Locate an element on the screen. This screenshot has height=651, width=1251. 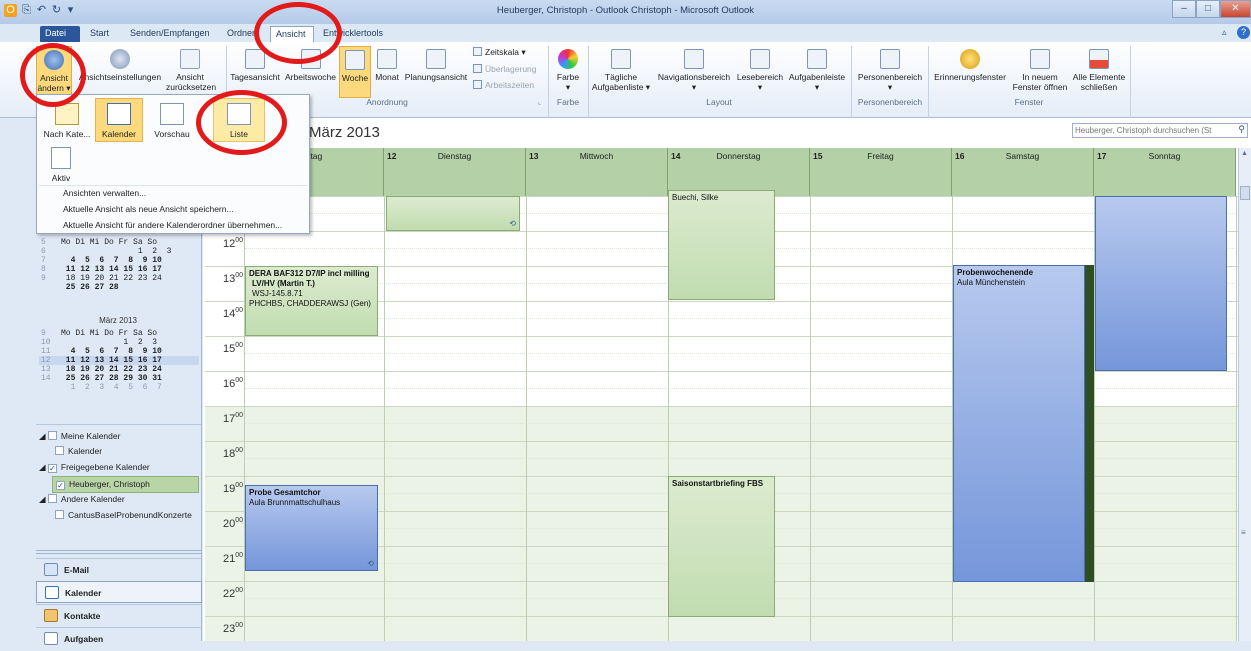
calendar-search: ⚲ is located at coordinates (1160, 130).